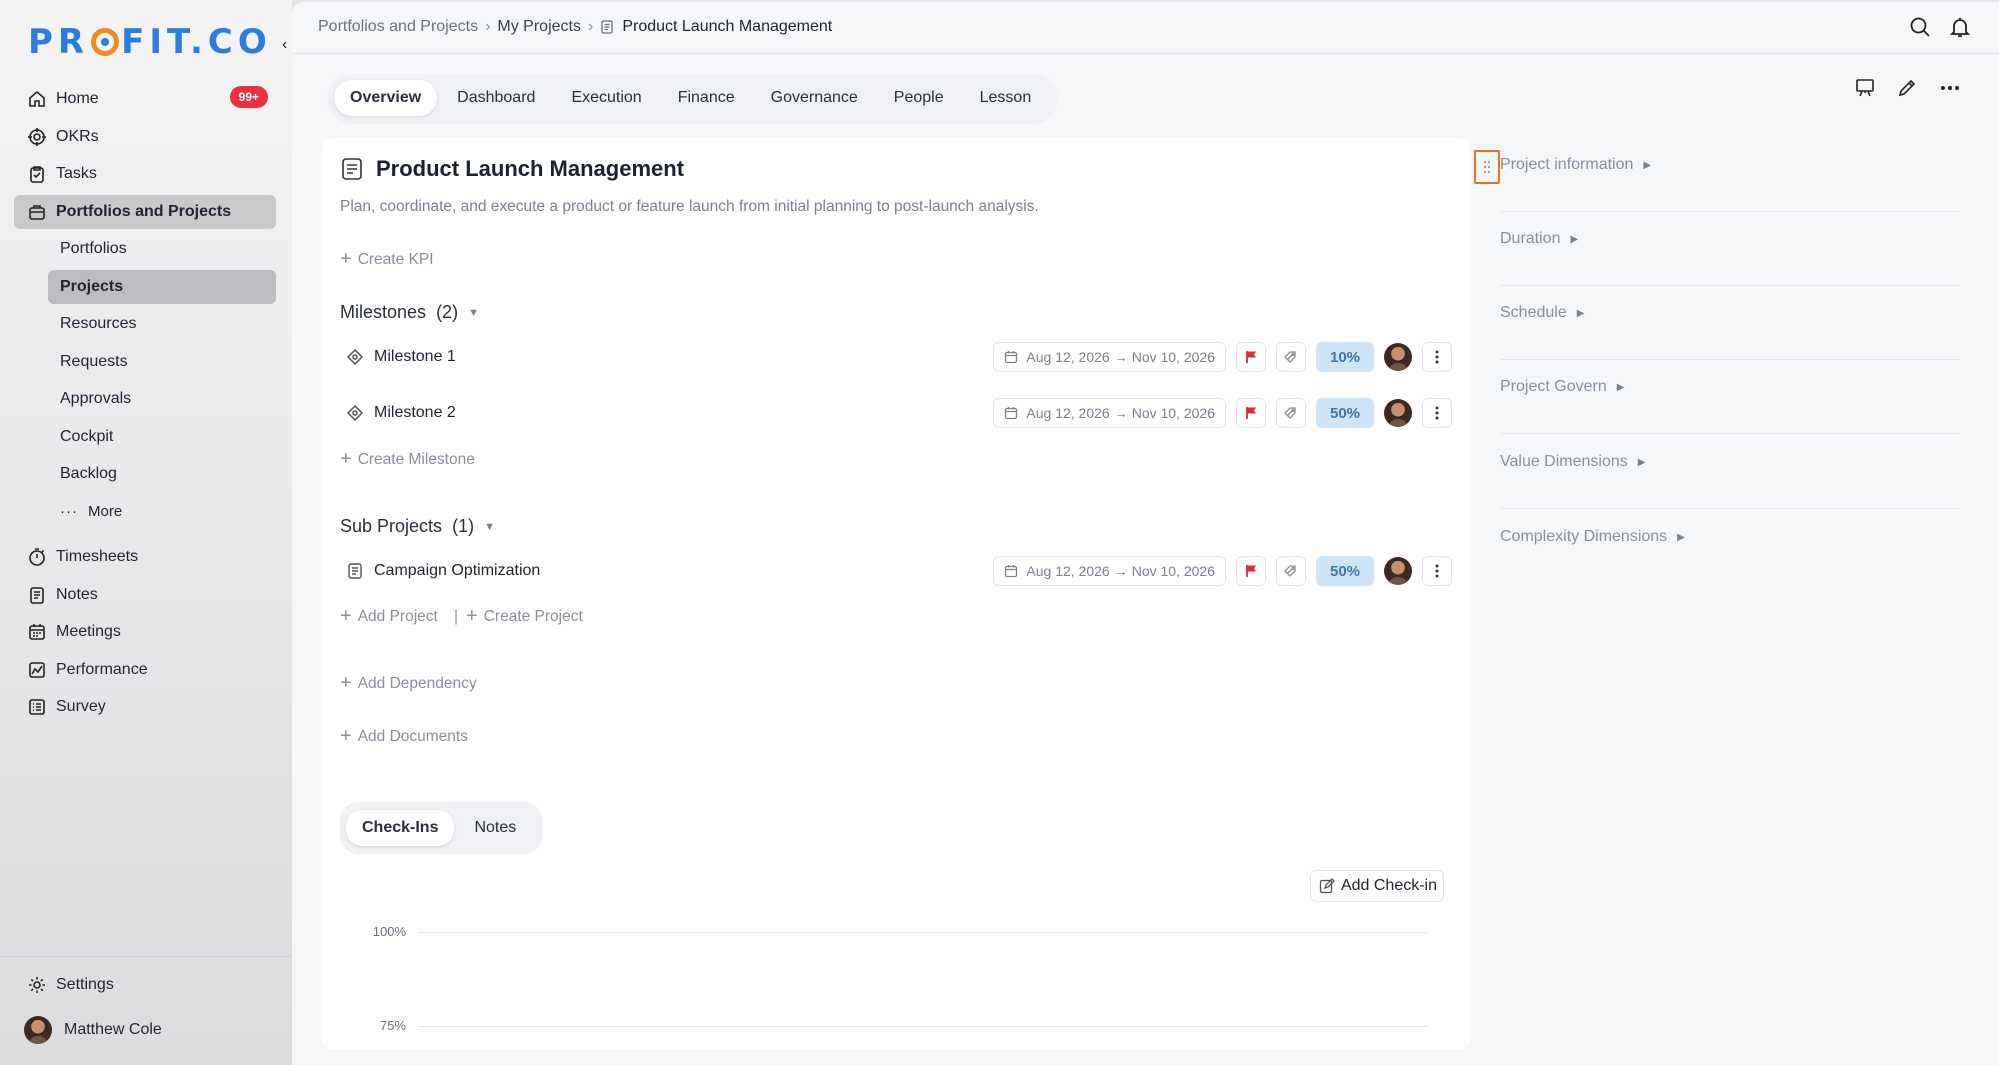 The image size is (1999, 1065). Describe the element at coordinates (400, 828) in the screenshot. I see `tab-check-ins: Check-Ins` at that location.